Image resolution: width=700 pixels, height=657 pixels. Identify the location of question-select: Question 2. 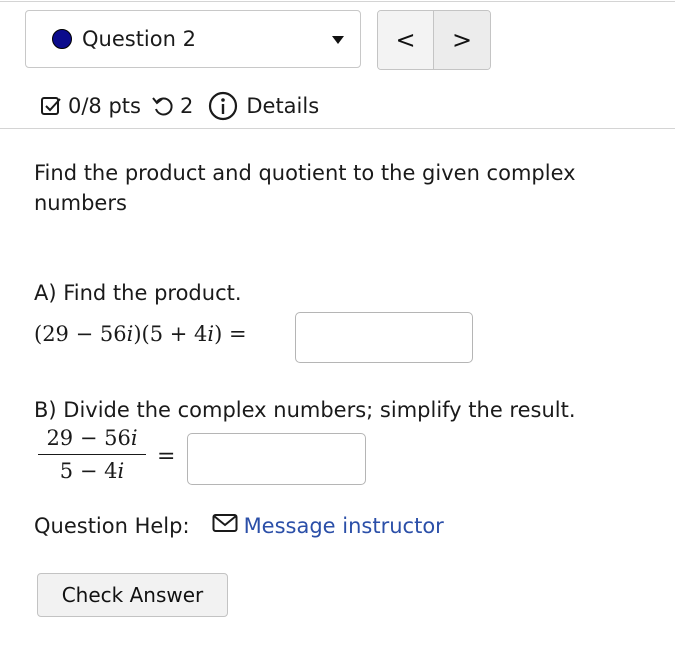
(193, 39).